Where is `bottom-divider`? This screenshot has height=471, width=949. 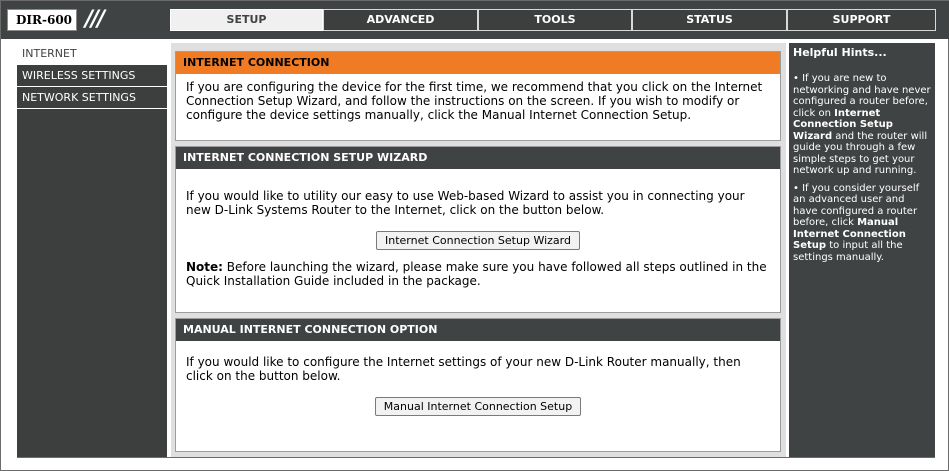
bottom-divider is located at coordinates (476, 457).